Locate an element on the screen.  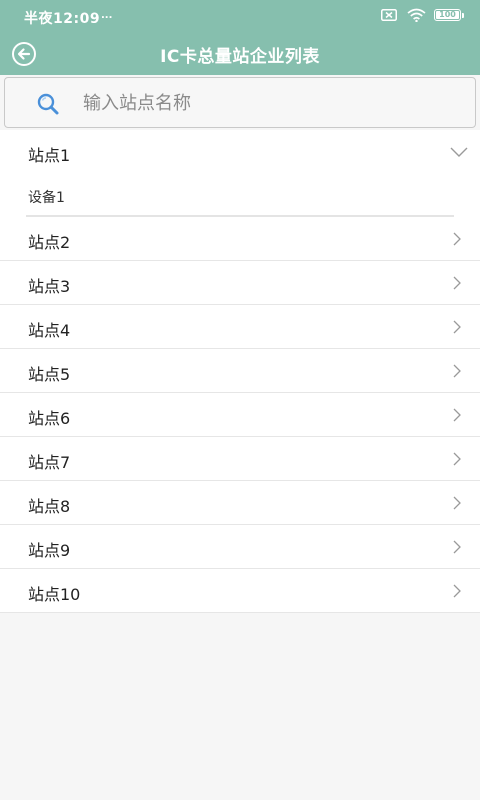
list-item-station-8: 站点8 is located at coordinates (240, 503).